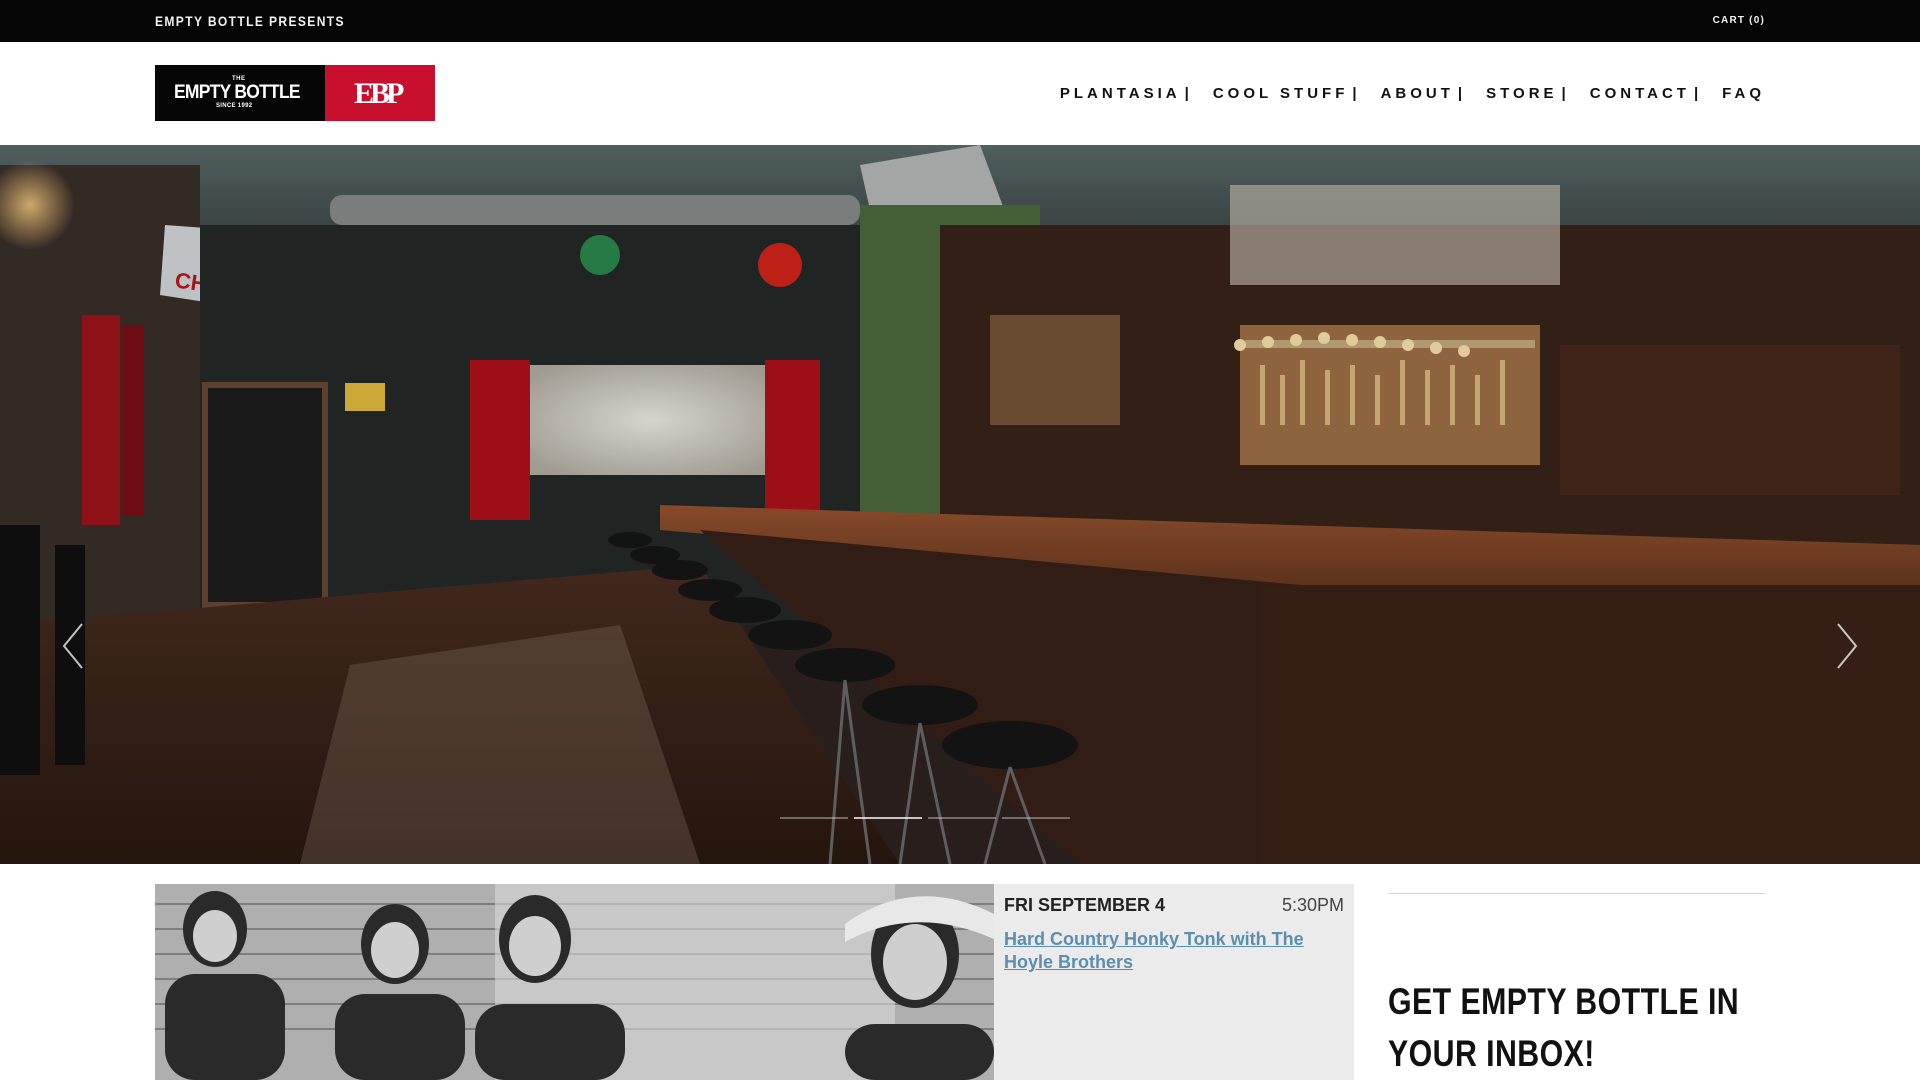 The image size is (1920, 1080). Describe the element at coordinates (1120, 93) in the screenshot. I see `nav-item-plantasia: PLANTASIA` at that location.